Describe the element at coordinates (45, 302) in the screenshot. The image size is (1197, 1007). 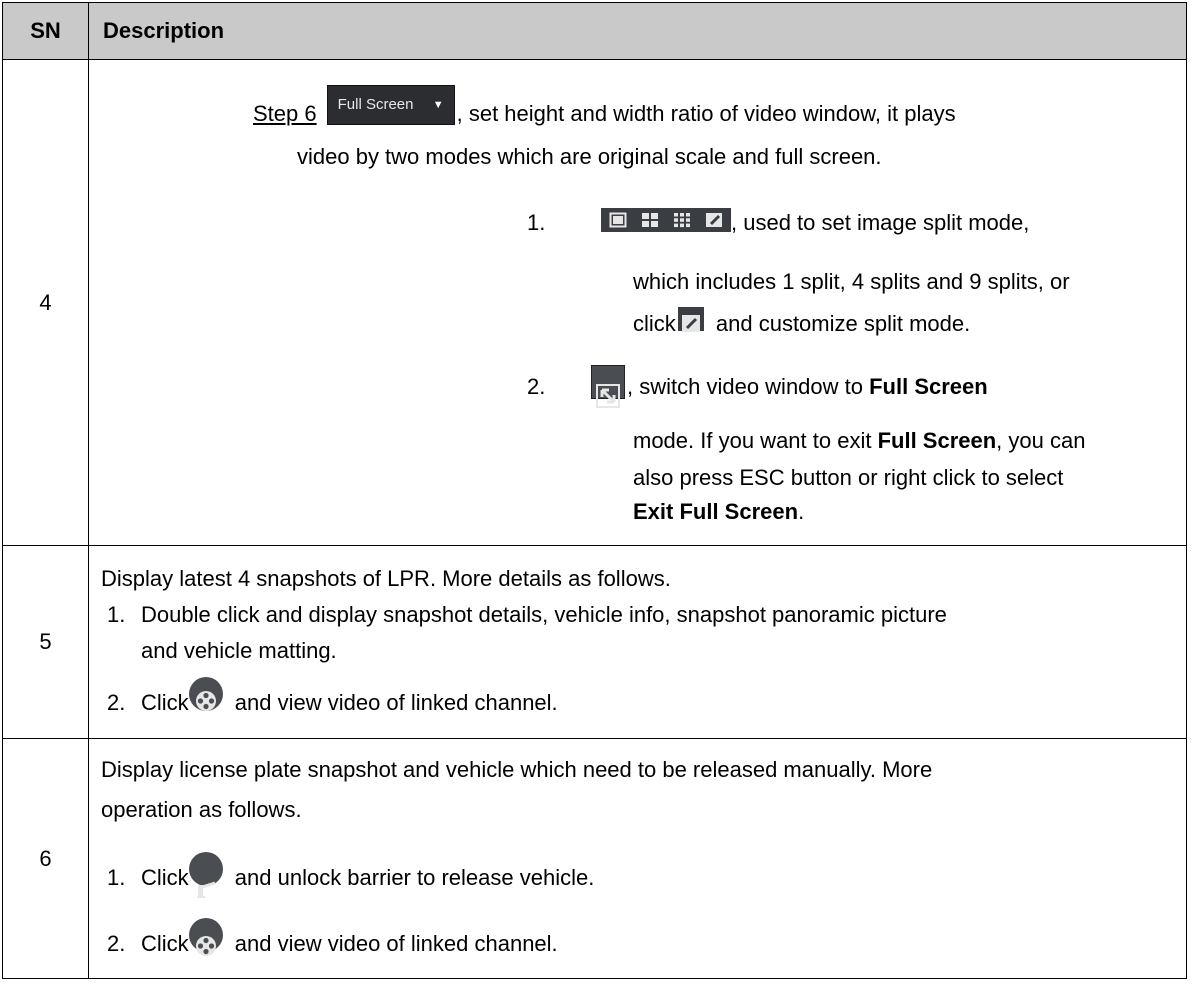
I see `row-sn: 4` at that location.